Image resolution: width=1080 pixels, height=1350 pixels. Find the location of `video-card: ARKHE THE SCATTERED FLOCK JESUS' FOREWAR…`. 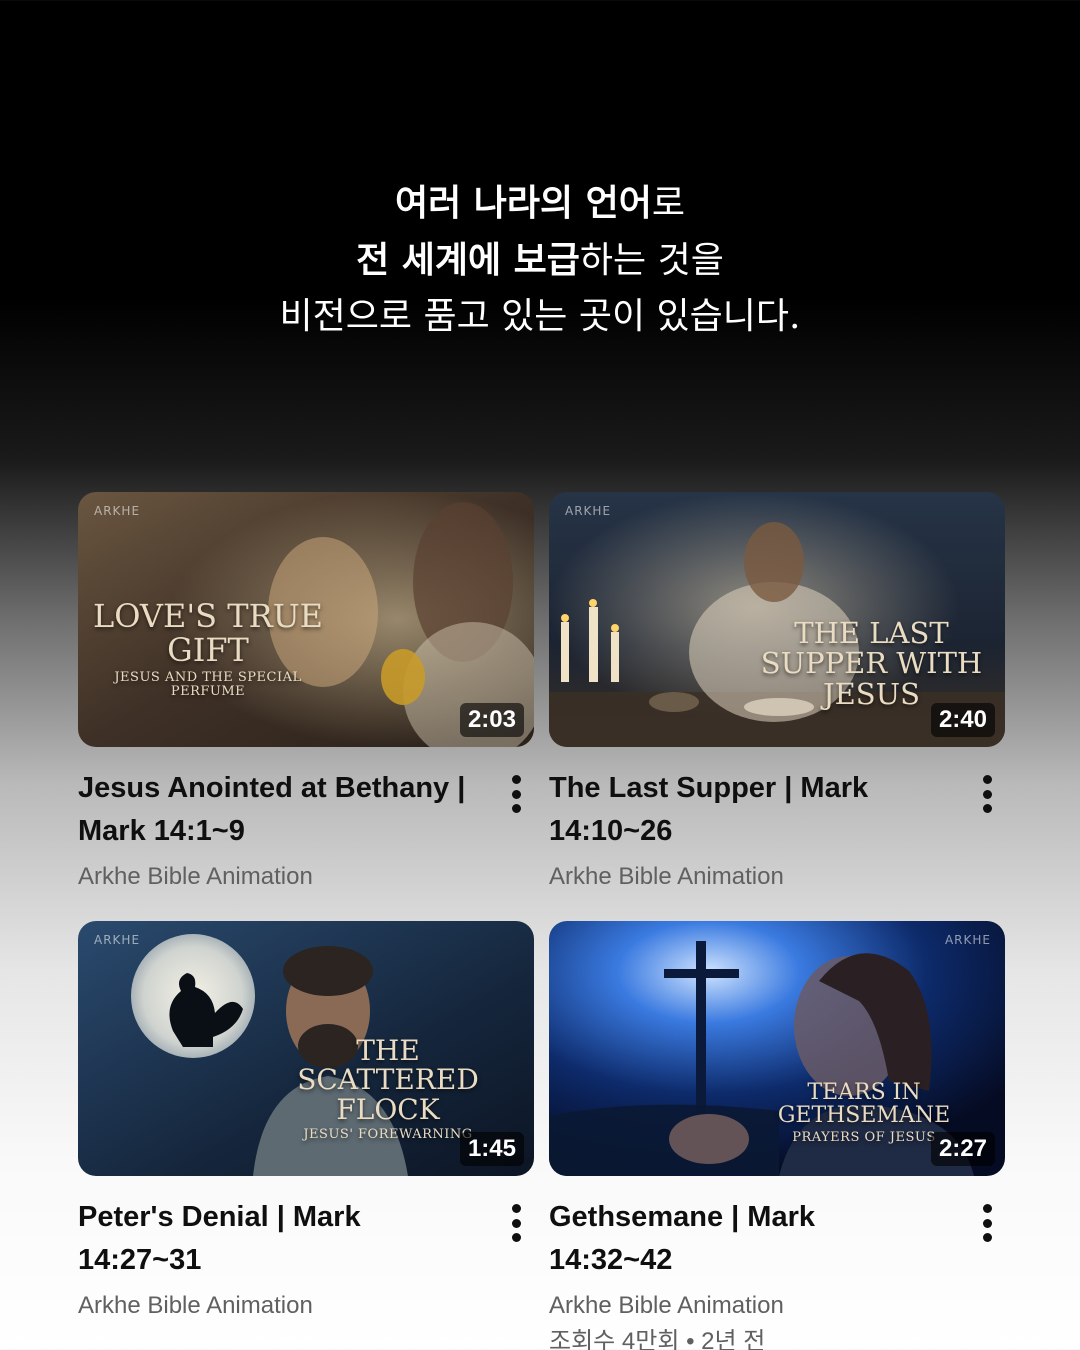

video-card: ARKHE THE SCATTERED FLOCK JESUS' FOREWAR… is located at coordinates (306, 1122).